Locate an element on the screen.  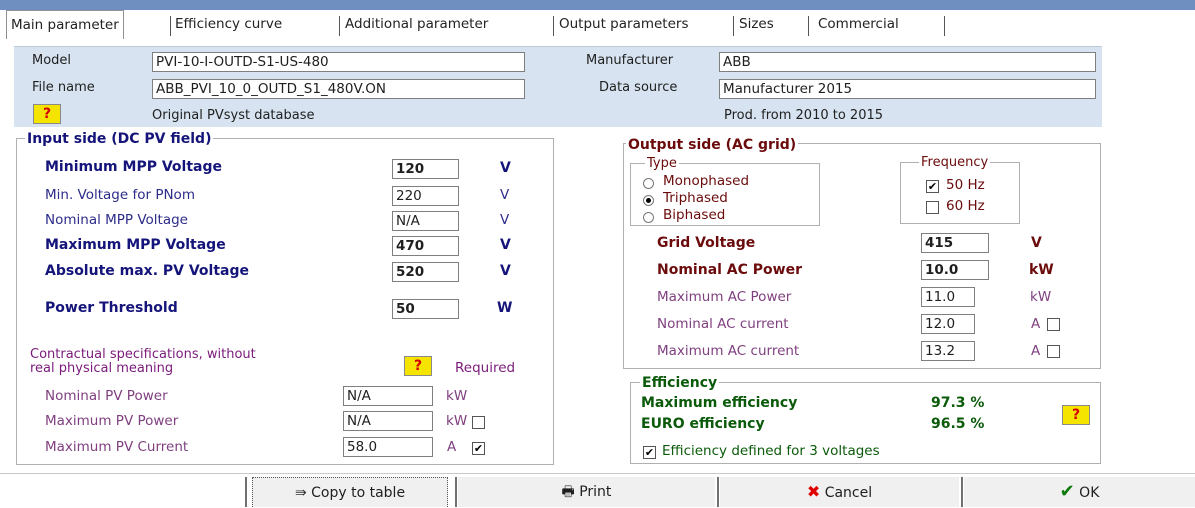
contractual-text-line1: Contractual specifications, without is located at coordinates (143, 354).